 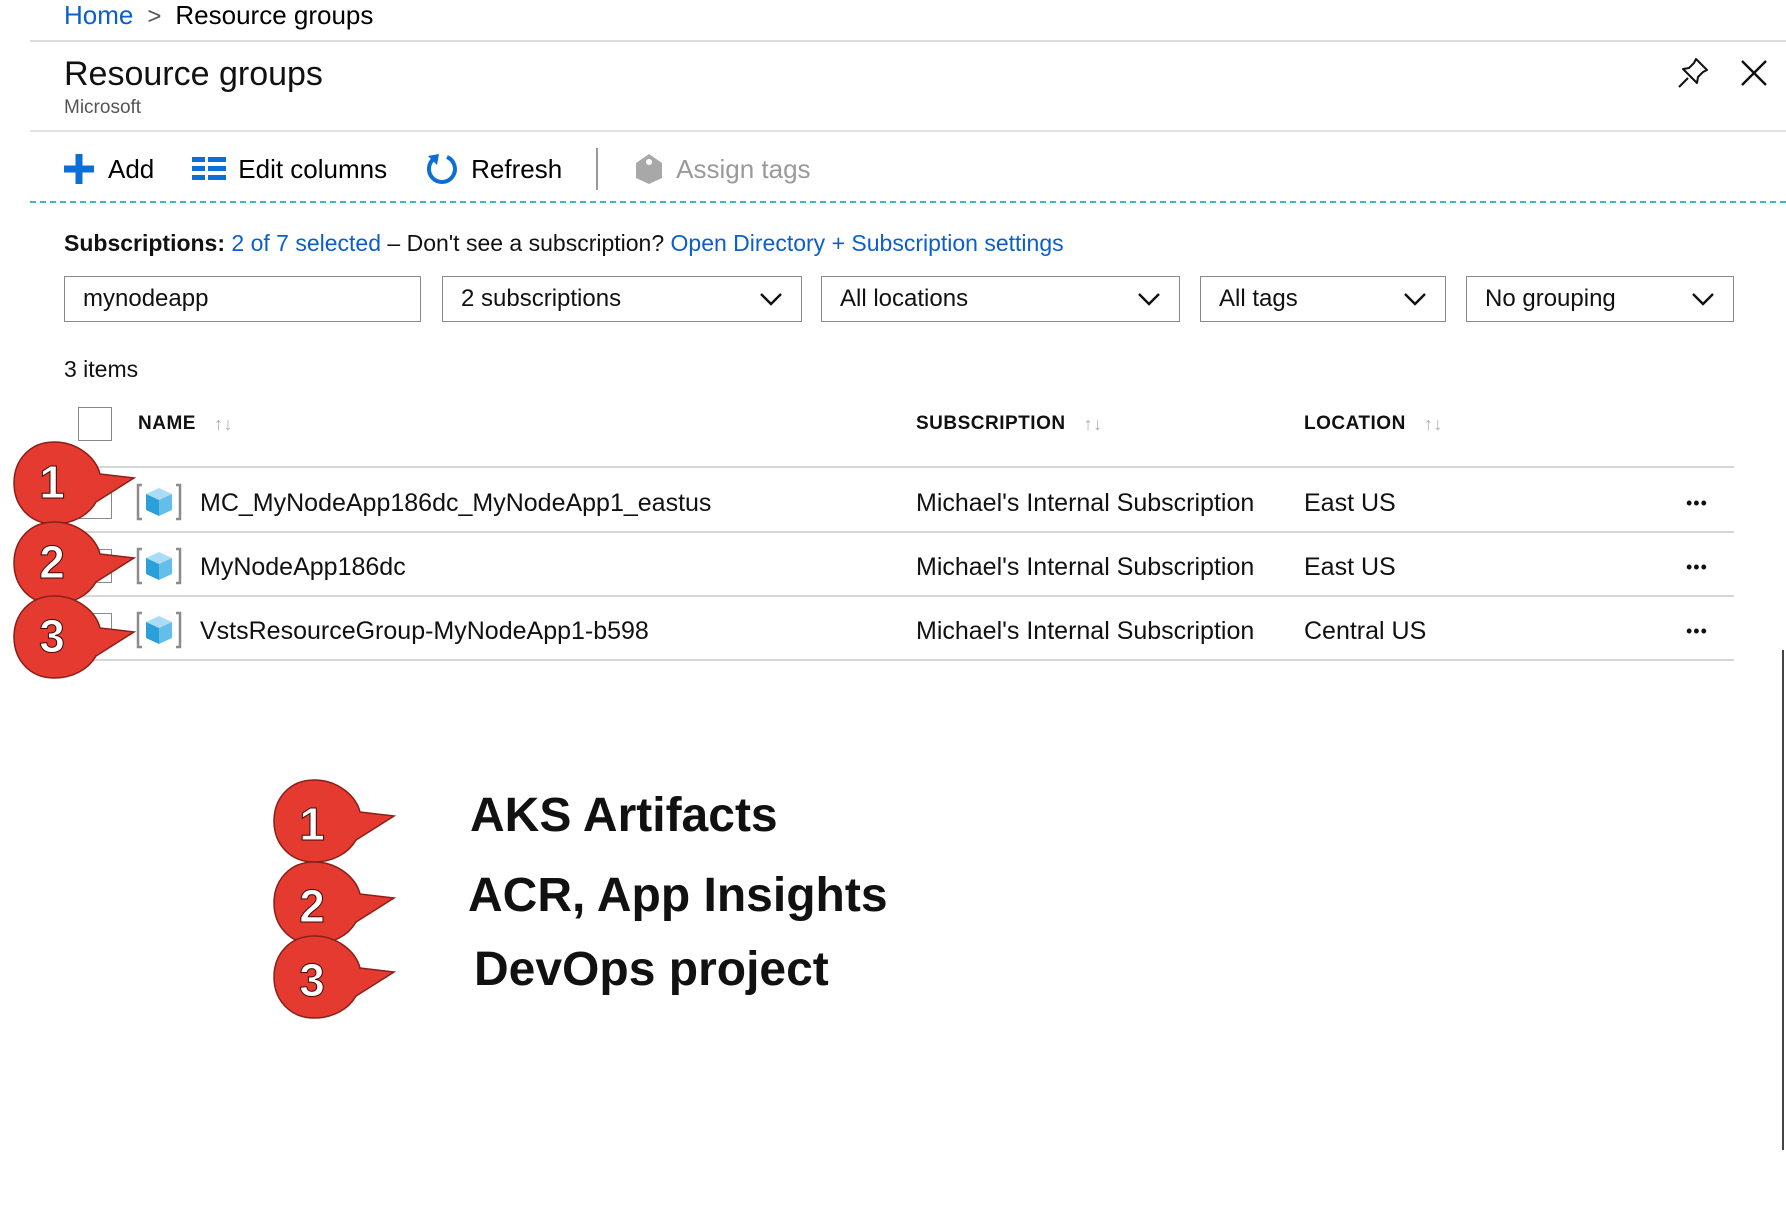 I want to click on column-header-name: NAME ↑↓, so click(x=185, y=424).